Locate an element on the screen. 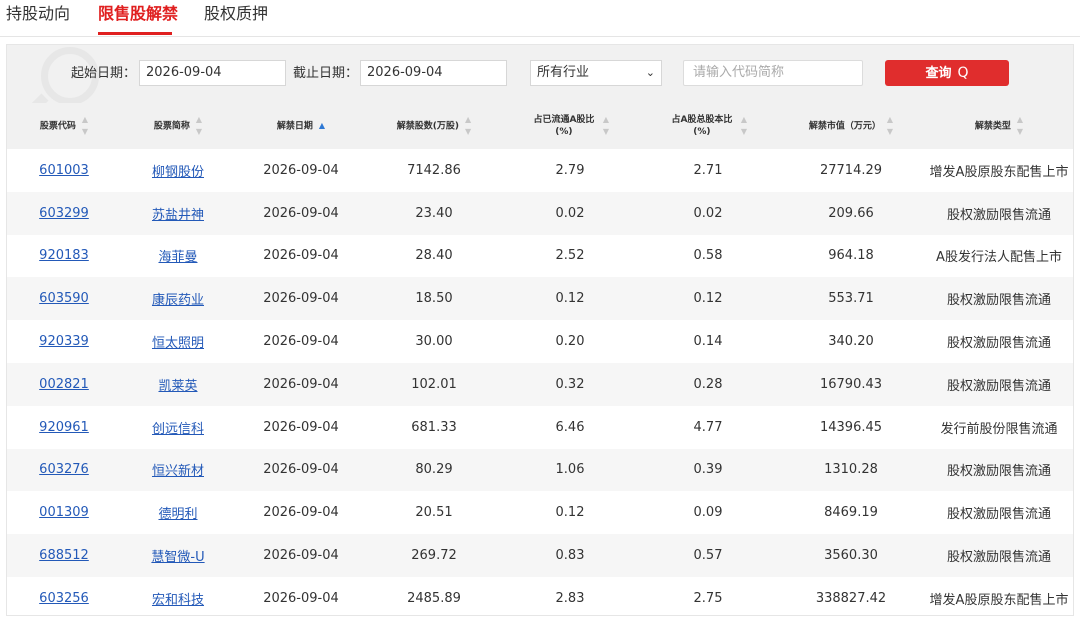 The image size is (1080, 622). stock-code-cell: 920183 is located at coordinates (64, 256).